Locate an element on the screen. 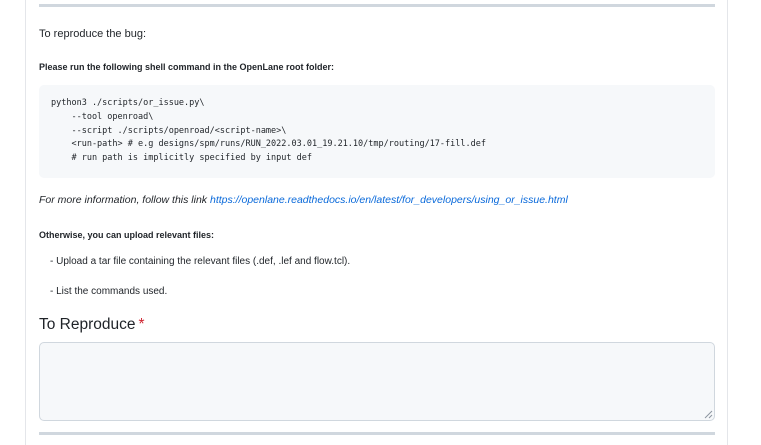 The height and width of the screenshot is (445, 761). list-item: - List the commands used. is located at coordinates (109, 291).